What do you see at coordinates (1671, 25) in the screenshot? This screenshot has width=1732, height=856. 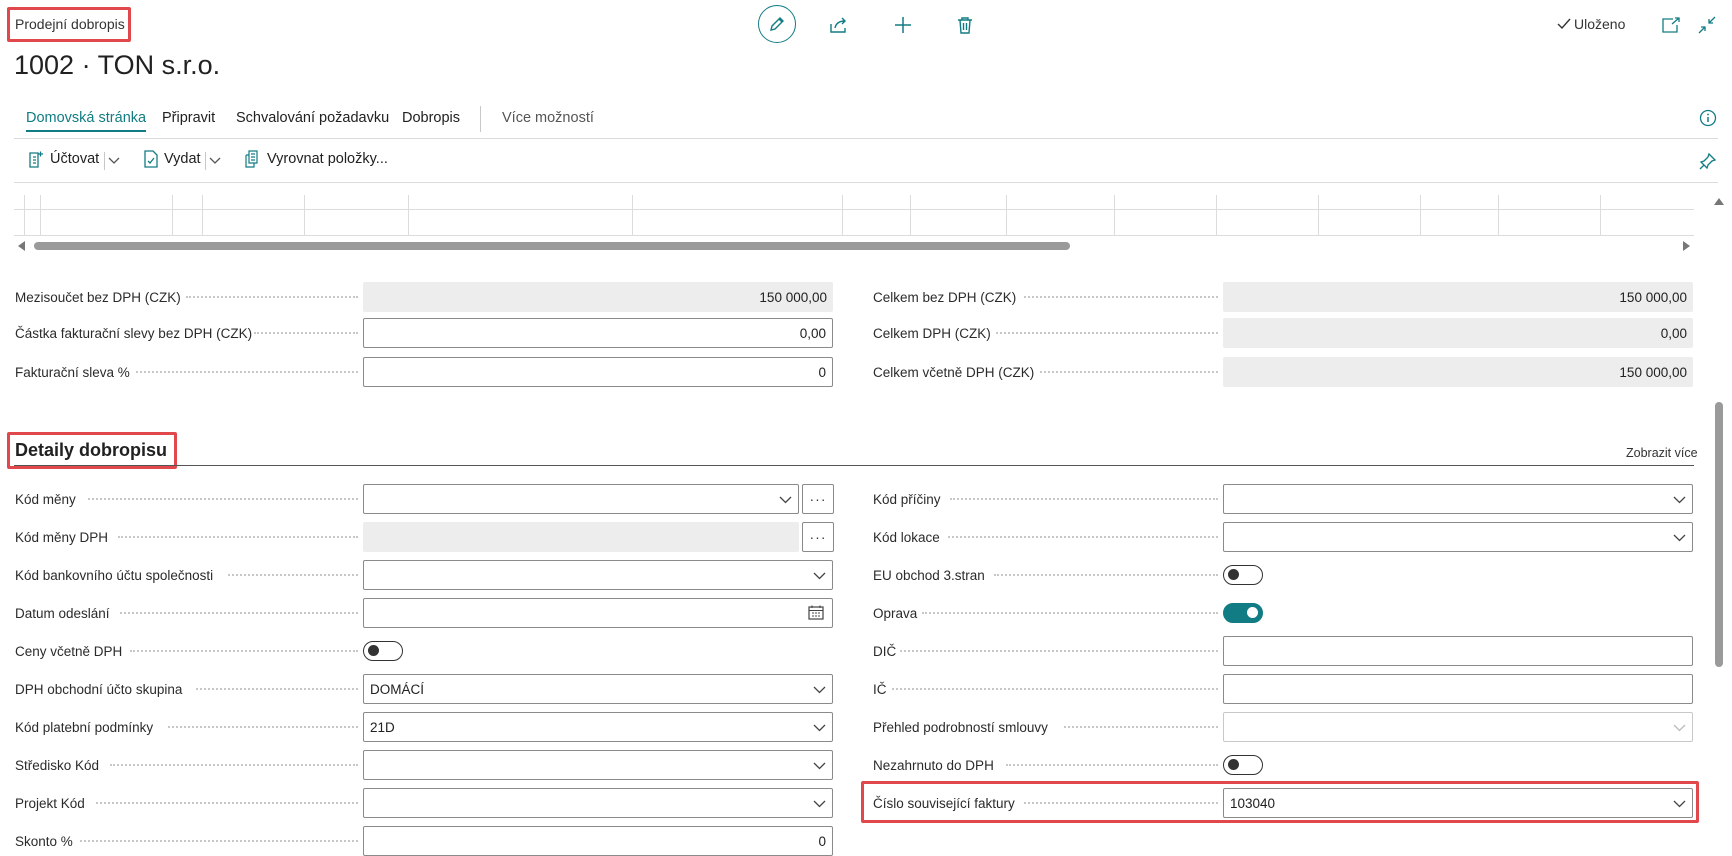 I see `open-new-window-button` at bounding box center [1671, 25].